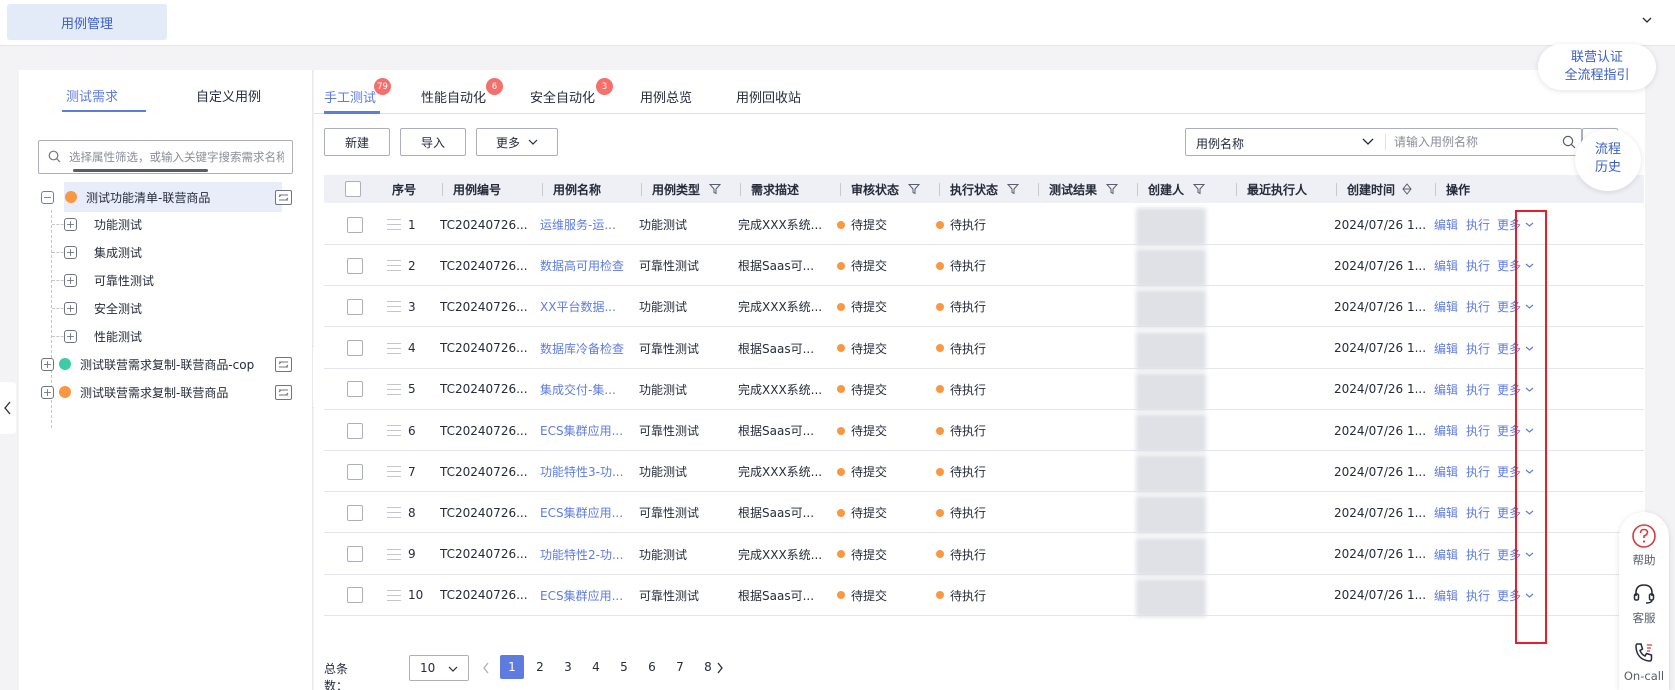 Image resolution: width=1675 pixels, height=690 pixels. Describe the element at coordinates (587, 265) in the screenshot. I see `cell-case-name-link: 数据高可用检查` at that location.